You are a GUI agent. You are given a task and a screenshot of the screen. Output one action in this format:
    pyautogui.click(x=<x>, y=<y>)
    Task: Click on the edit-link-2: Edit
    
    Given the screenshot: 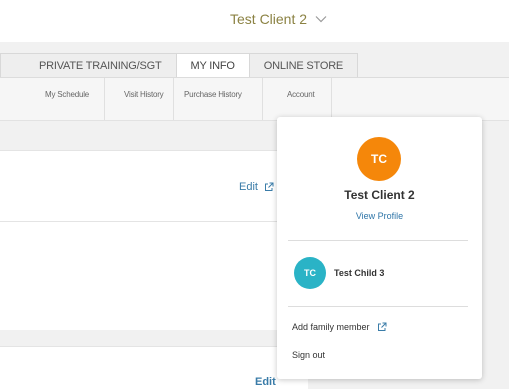 What is the action you would take?
    pyautogui.click(x=265, y=382)
    